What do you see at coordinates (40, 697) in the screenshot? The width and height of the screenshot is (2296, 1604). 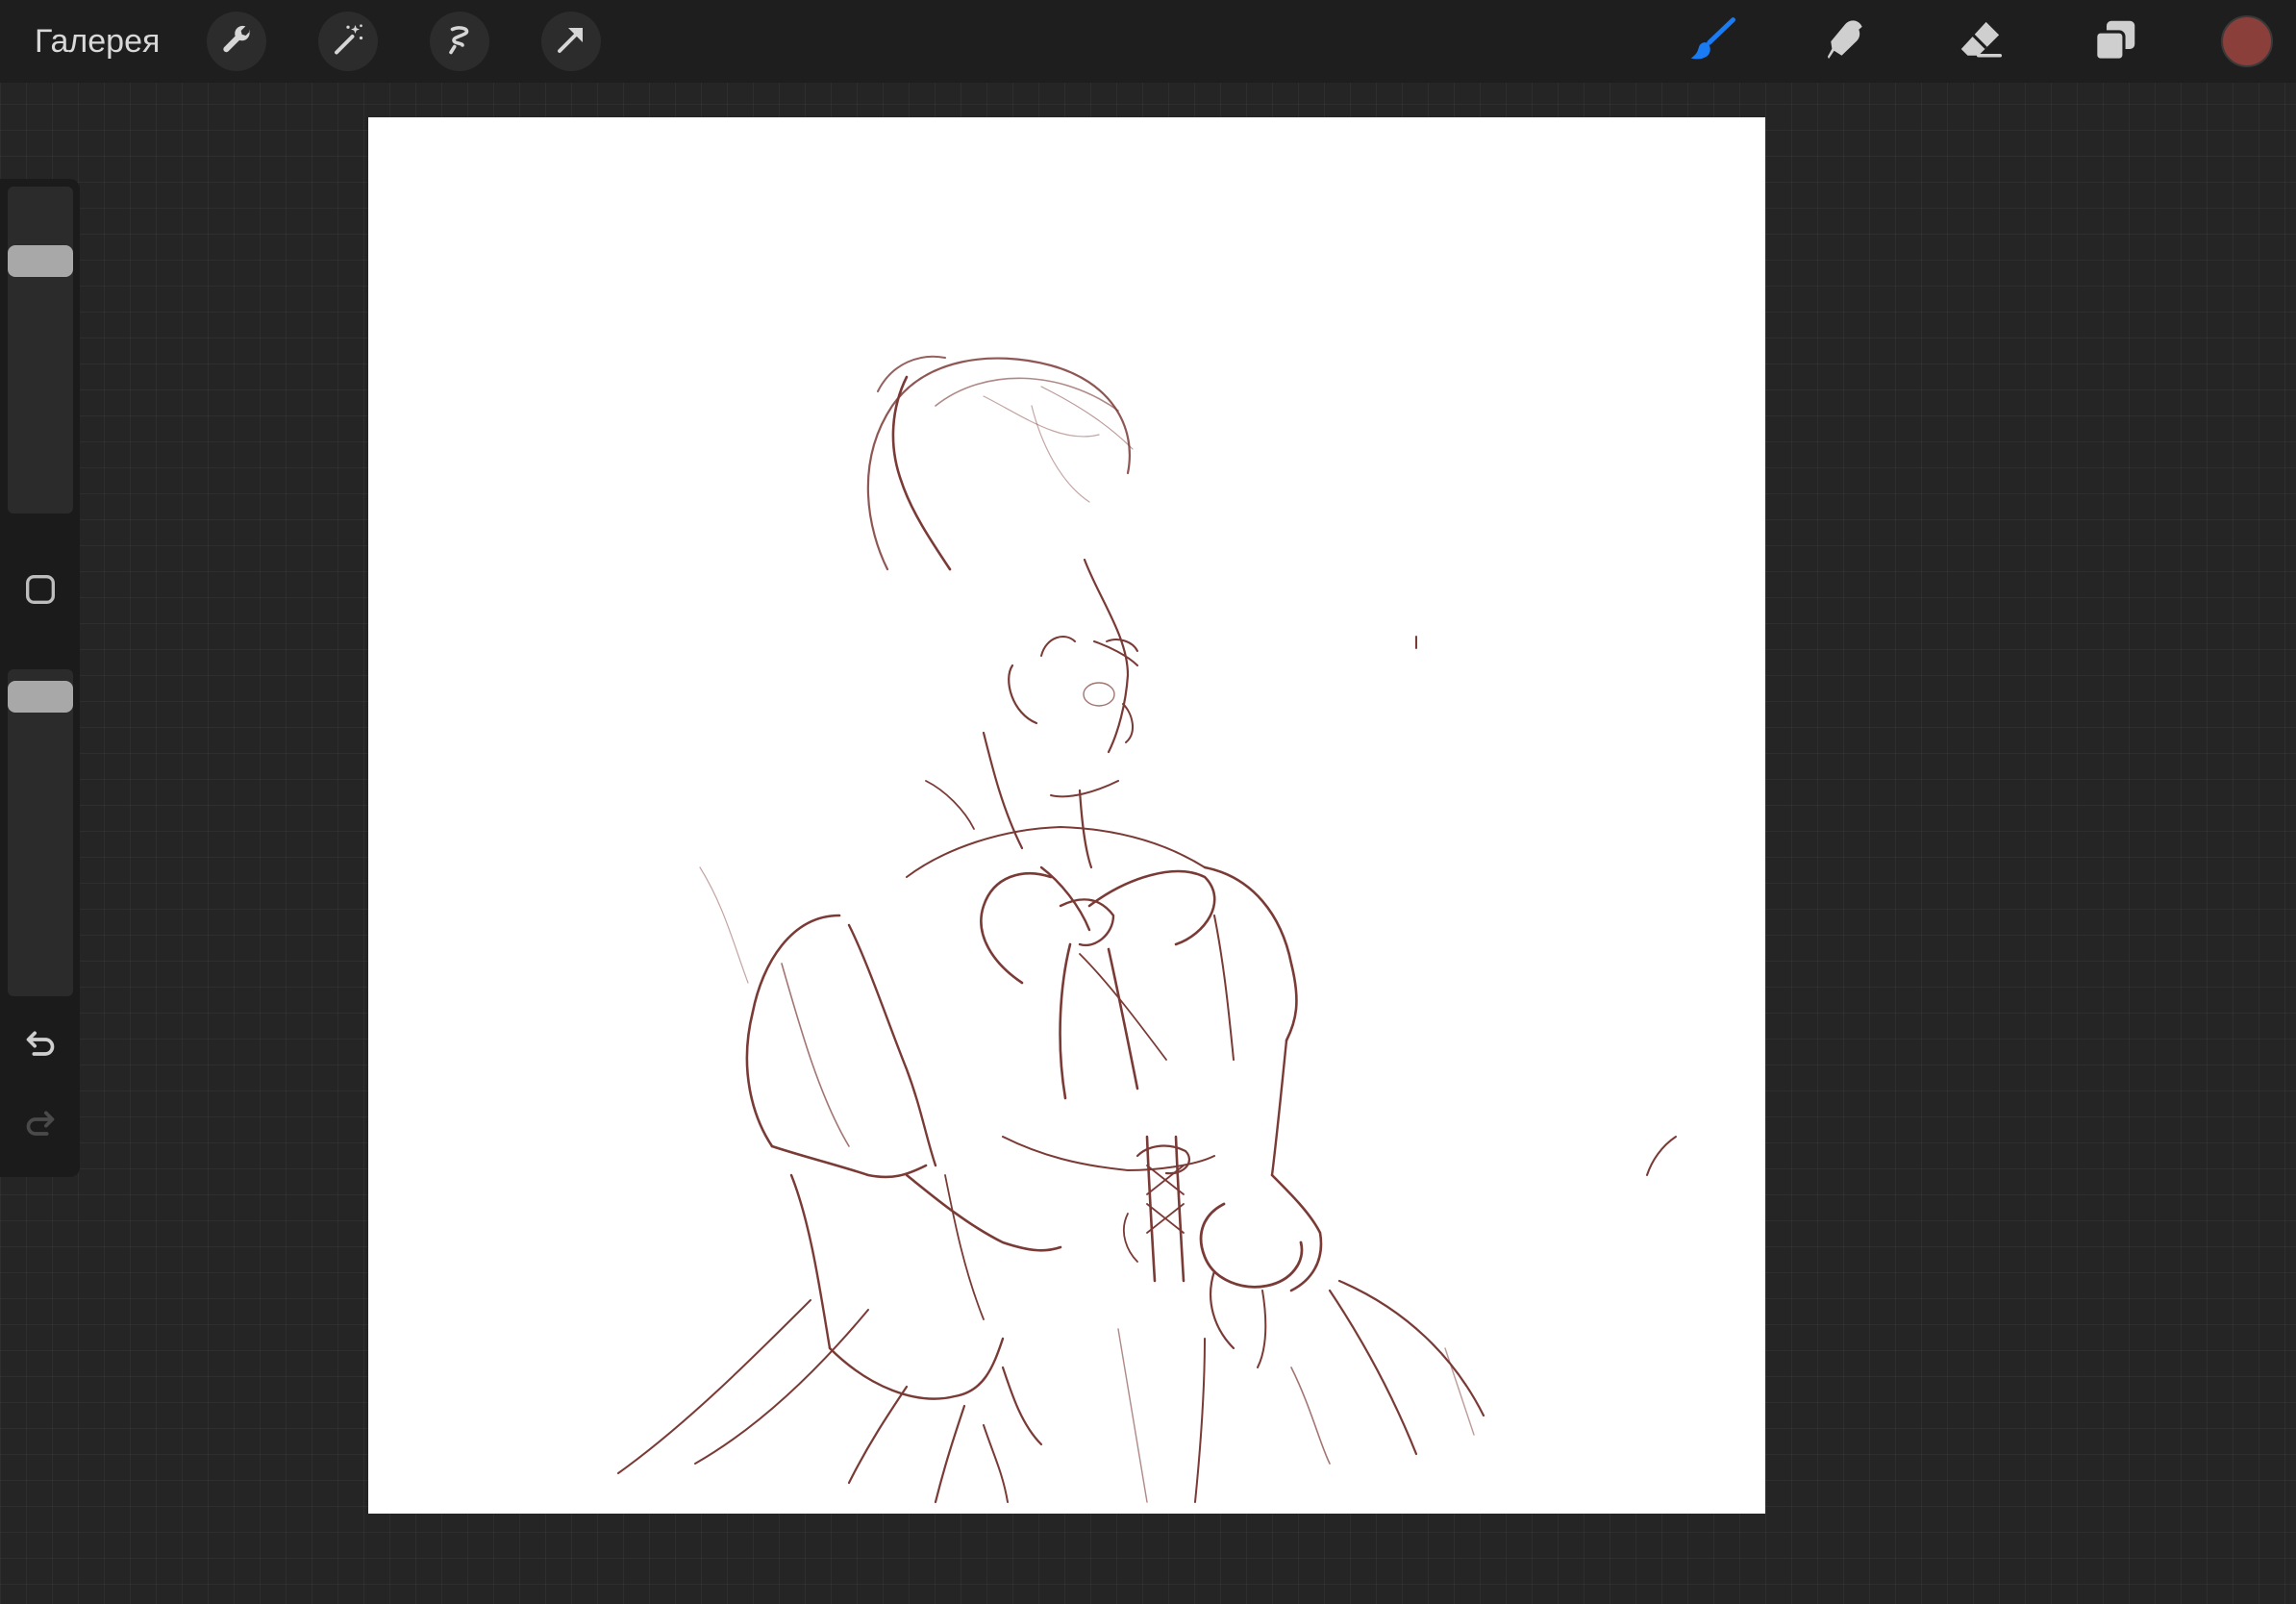 I see `opacity-thumb` at bounding box center [40, 697].